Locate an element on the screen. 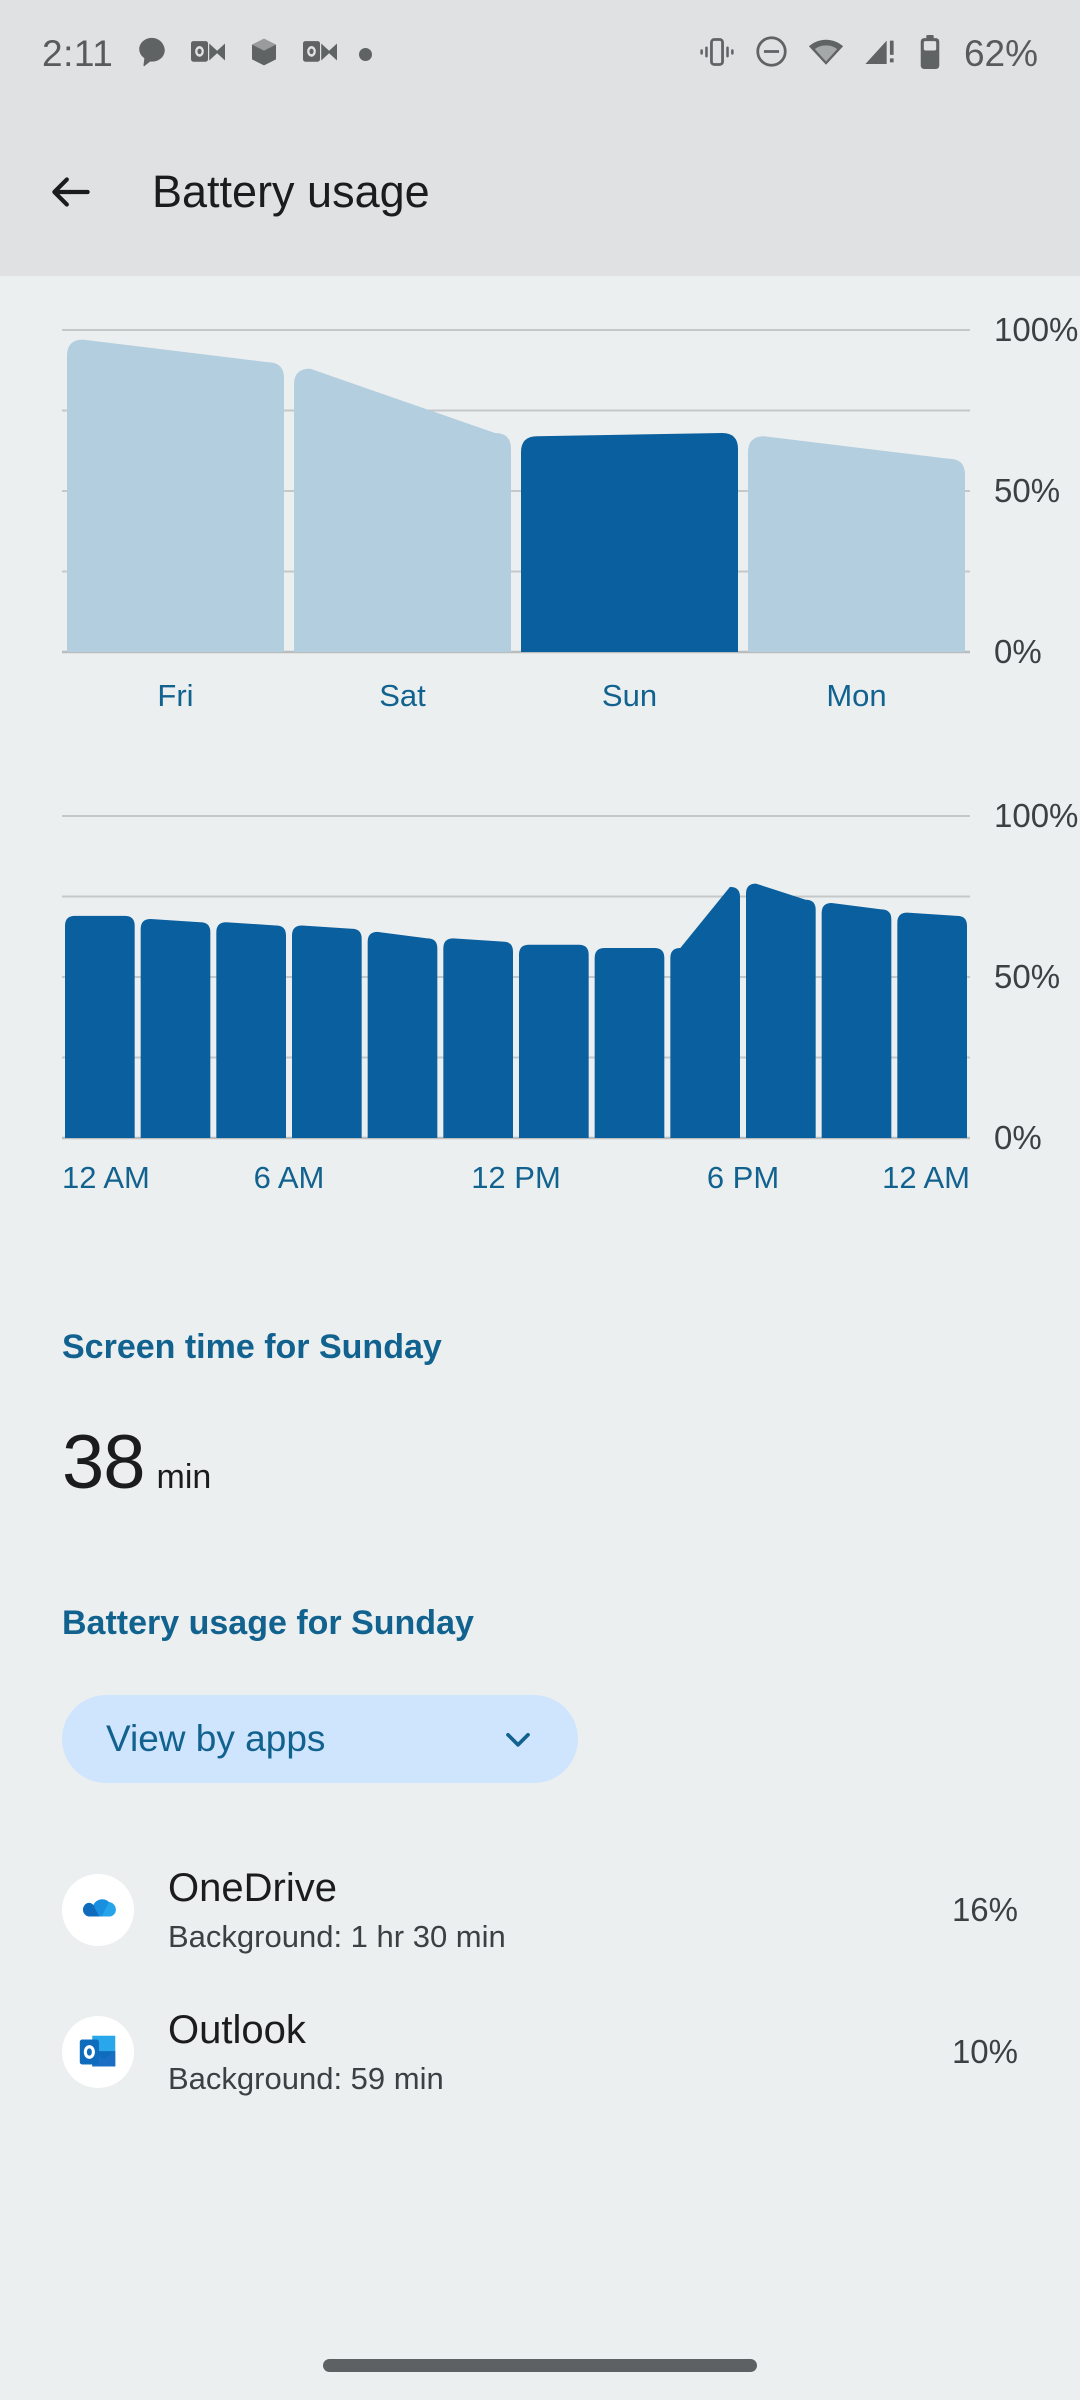 Image resolution: width=1080 pixels, height=2400 pixels. day-tick-label: Sun is located at coordinates (629, 696).